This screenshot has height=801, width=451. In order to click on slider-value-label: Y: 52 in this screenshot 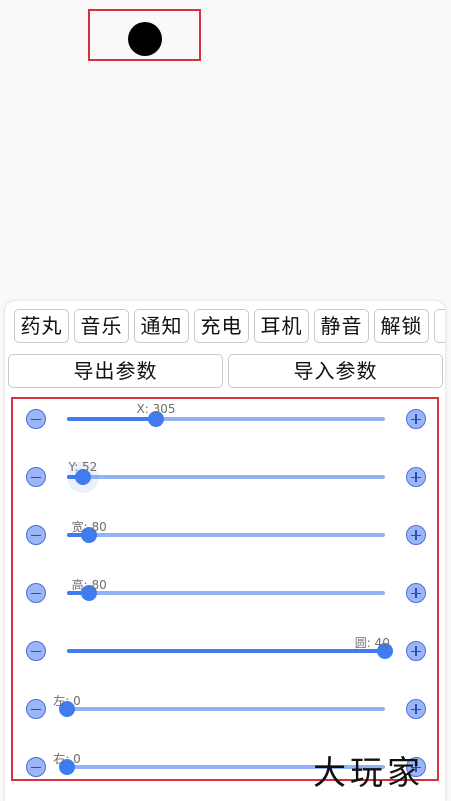, I will do `click(83, 467)`.